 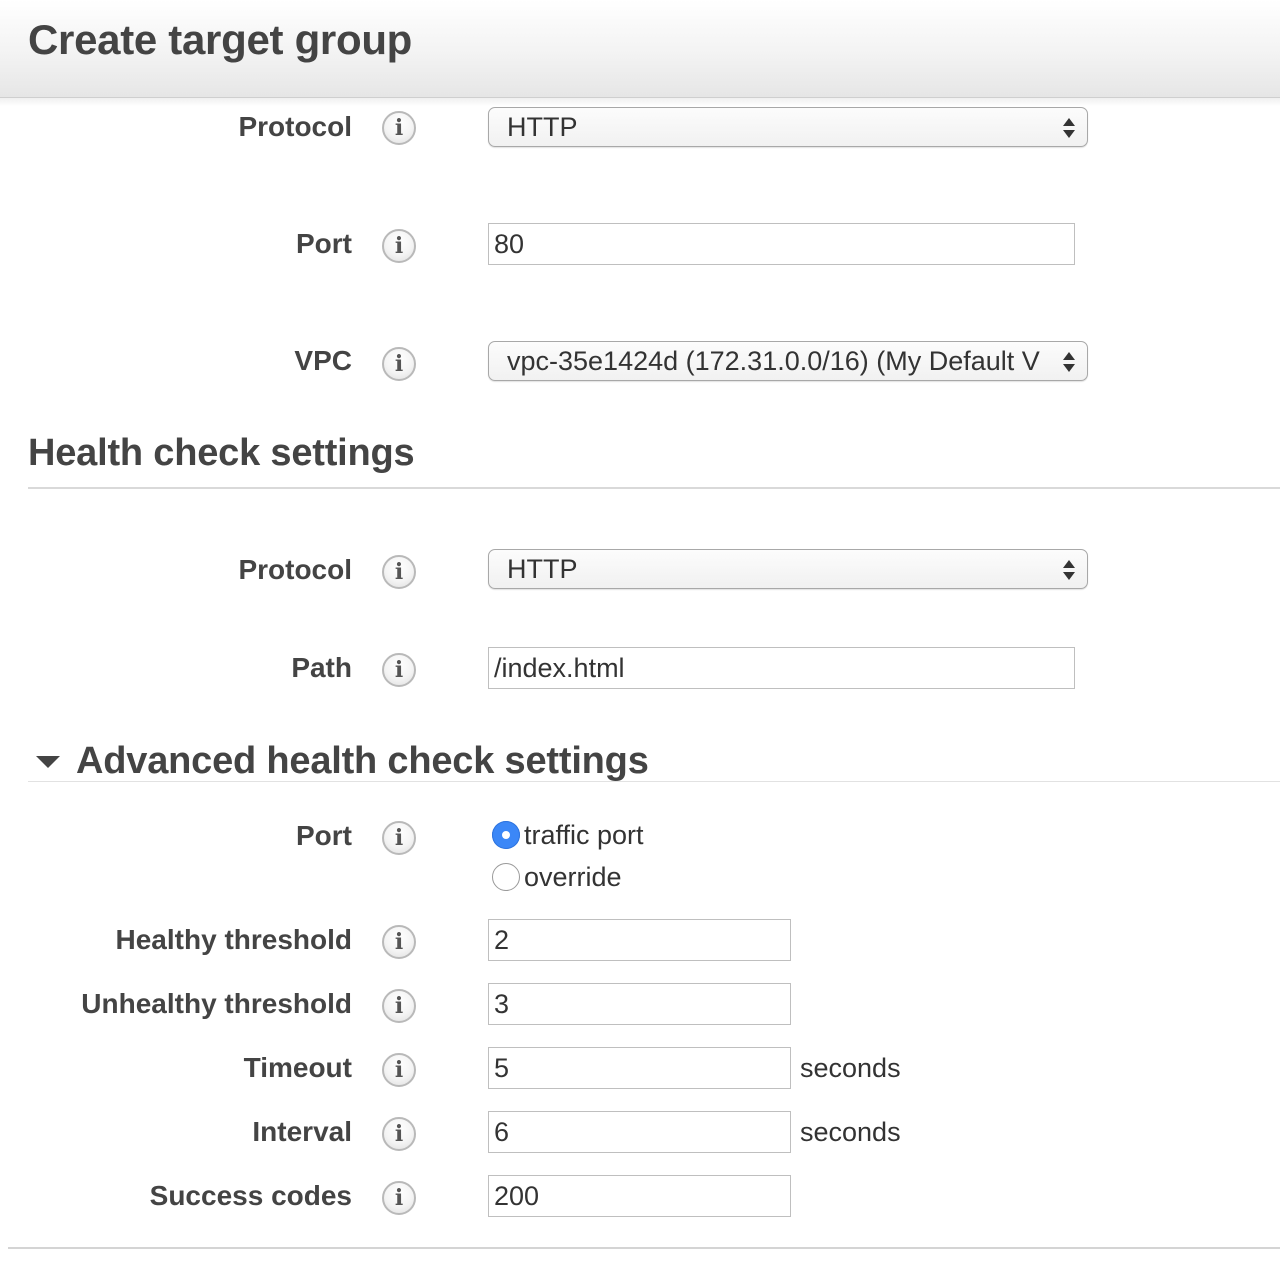 What do you see at coordinates (233, 939) in the screenshot?
I see `healthy-threshold-label: Healthy threshold` at bounding box center [233, 939].